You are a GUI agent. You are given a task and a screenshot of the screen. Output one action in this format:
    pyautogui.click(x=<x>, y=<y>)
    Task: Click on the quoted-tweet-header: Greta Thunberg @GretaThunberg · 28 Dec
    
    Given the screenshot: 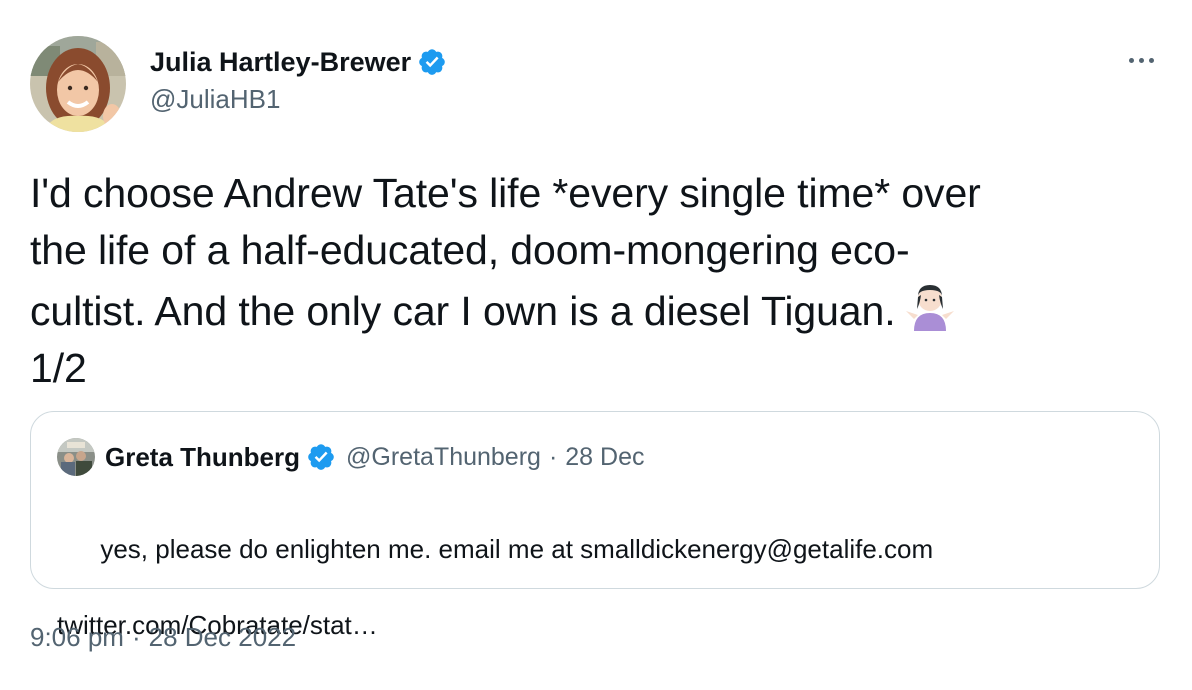 What is the action you would take?
    pyautogui.click(x=351, y=457)
    